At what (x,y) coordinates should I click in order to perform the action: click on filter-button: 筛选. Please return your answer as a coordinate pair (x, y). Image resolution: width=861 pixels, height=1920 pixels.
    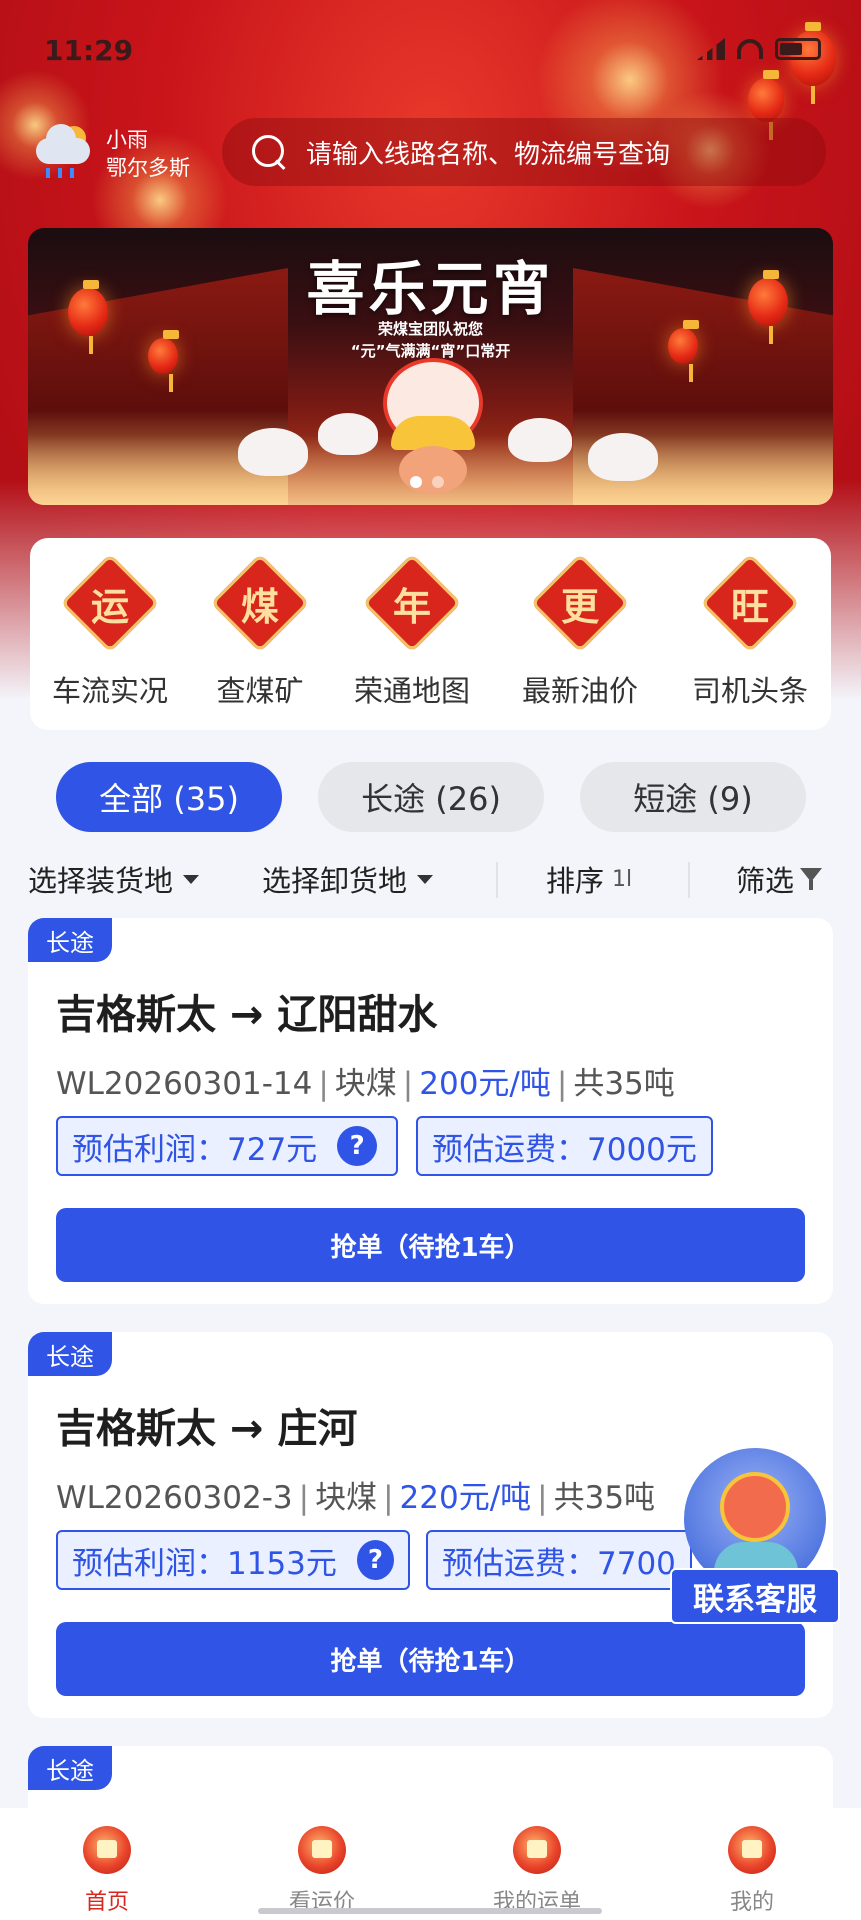
    Looking at the image, I should click on (779, 879).